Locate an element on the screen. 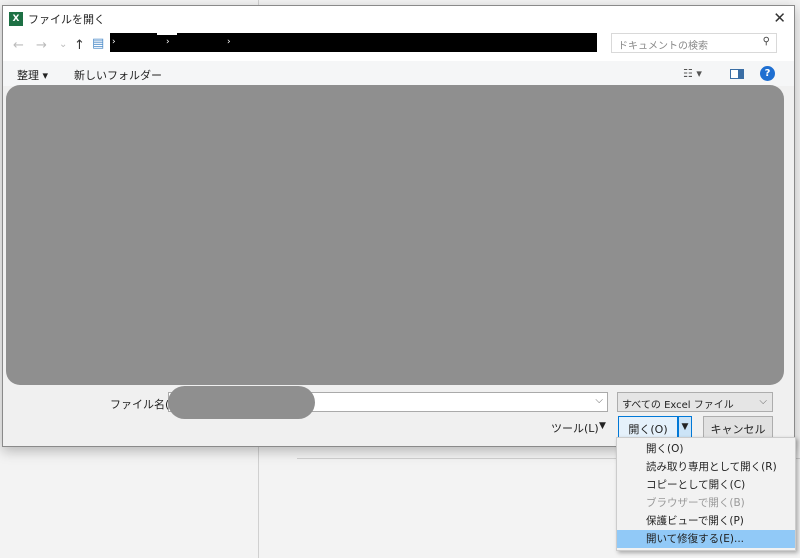  preview-pane-icon is located at coordinates (737, 74).